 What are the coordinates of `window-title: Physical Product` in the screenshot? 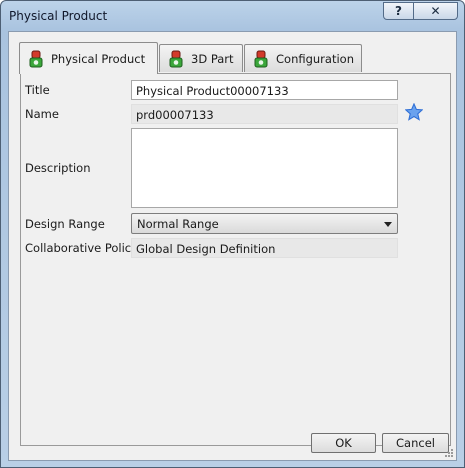 It's located at (58, 16).